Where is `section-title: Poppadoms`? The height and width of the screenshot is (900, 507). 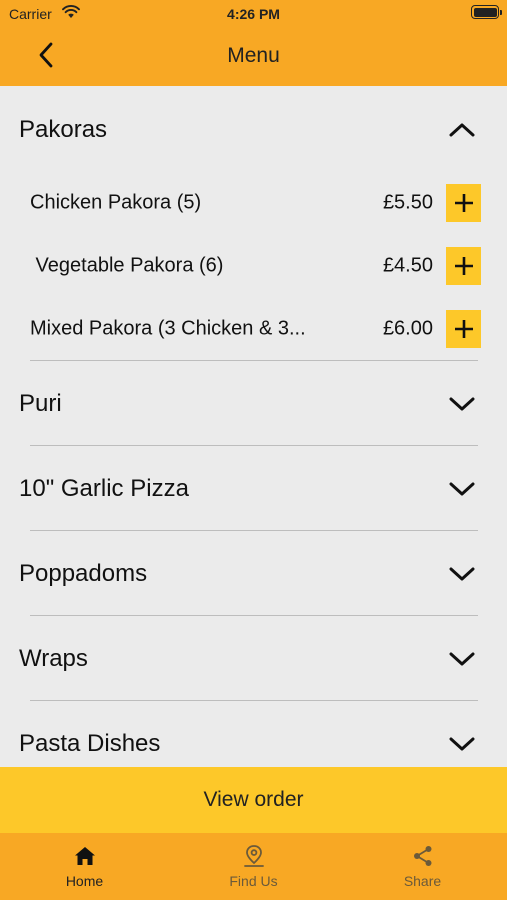 section-title: Poppadoms is located at coordinates (83, 573).